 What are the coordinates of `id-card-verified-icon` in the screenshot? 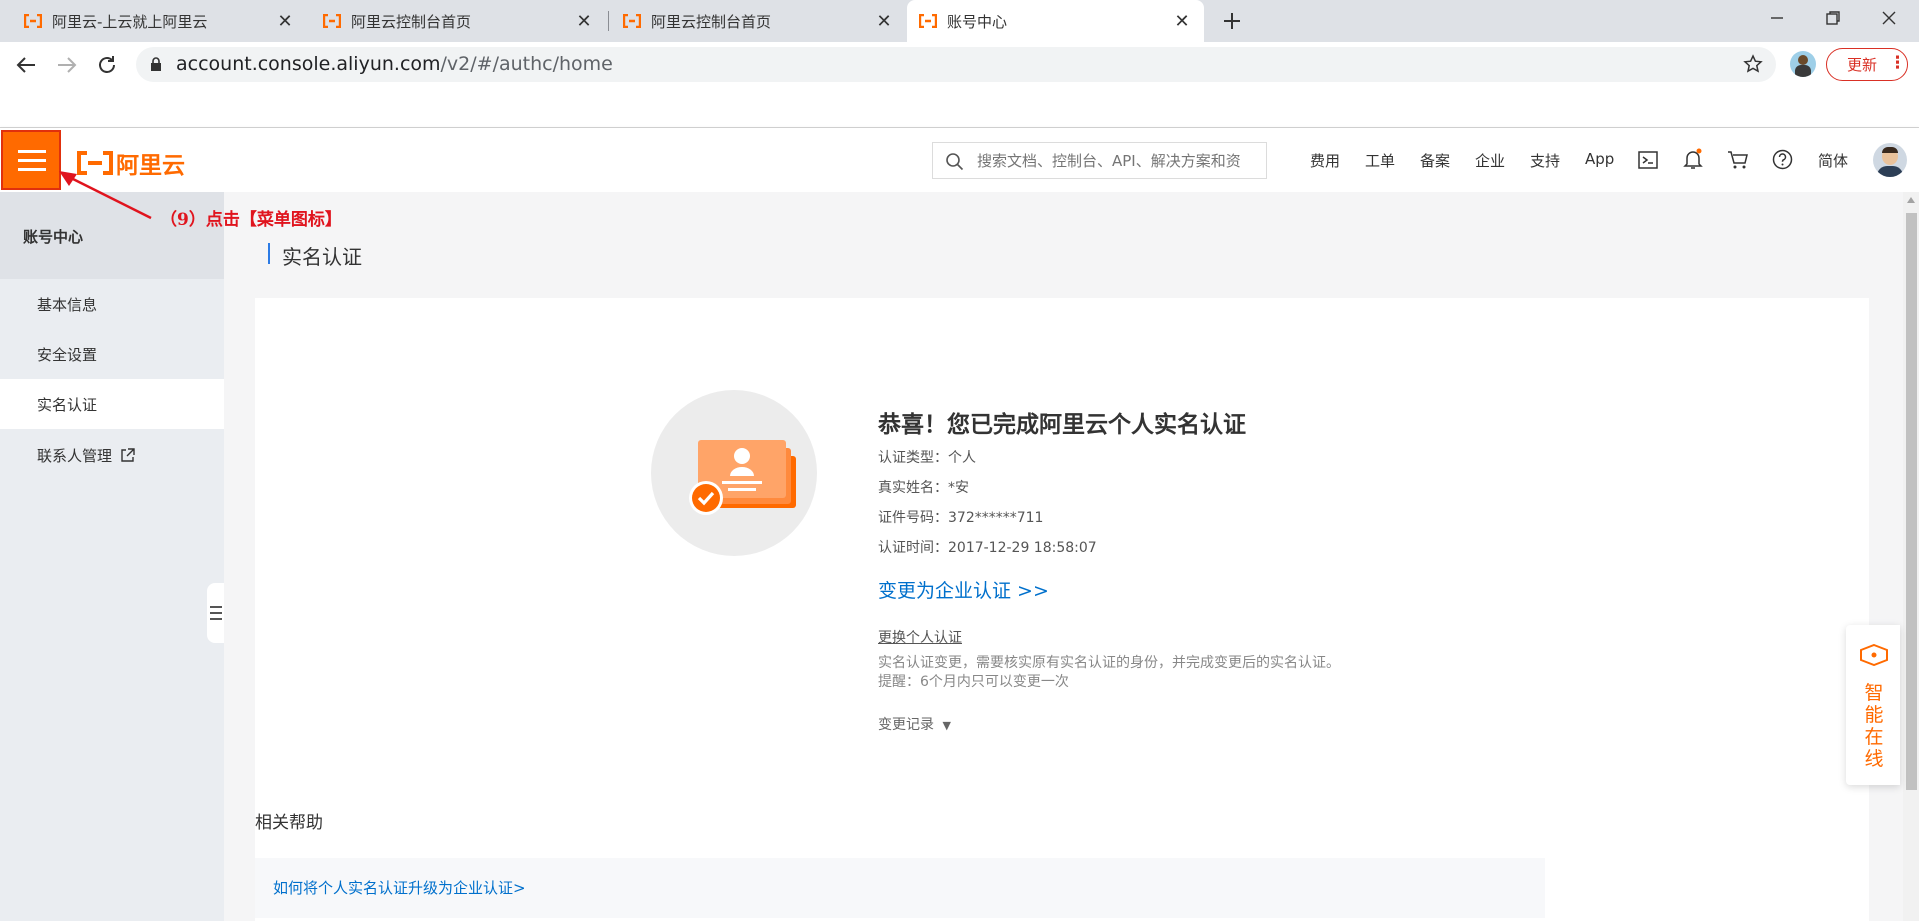 It's located at (742, 477).